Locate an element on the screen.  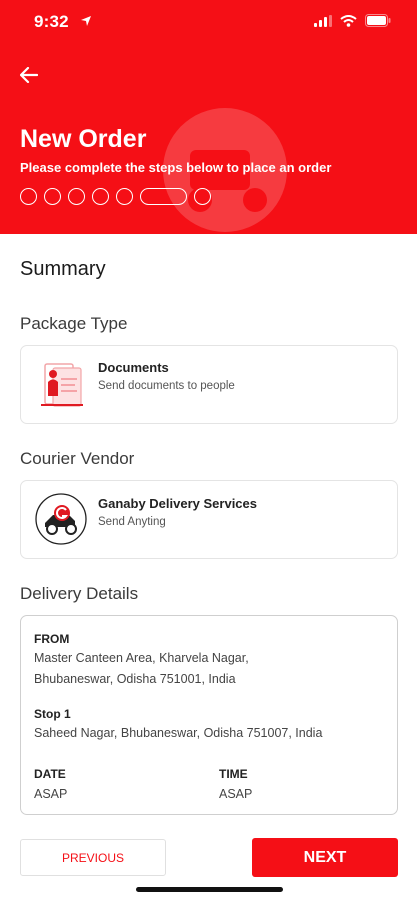
package-type-card: Documents Send documents to people is located at coordinates (209, 384).